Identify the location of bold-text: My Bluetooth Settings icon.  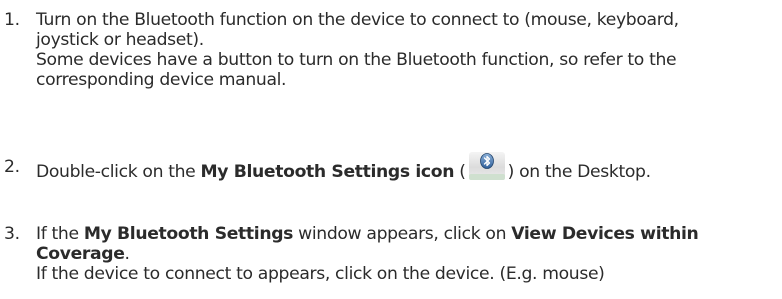
(327, 172).